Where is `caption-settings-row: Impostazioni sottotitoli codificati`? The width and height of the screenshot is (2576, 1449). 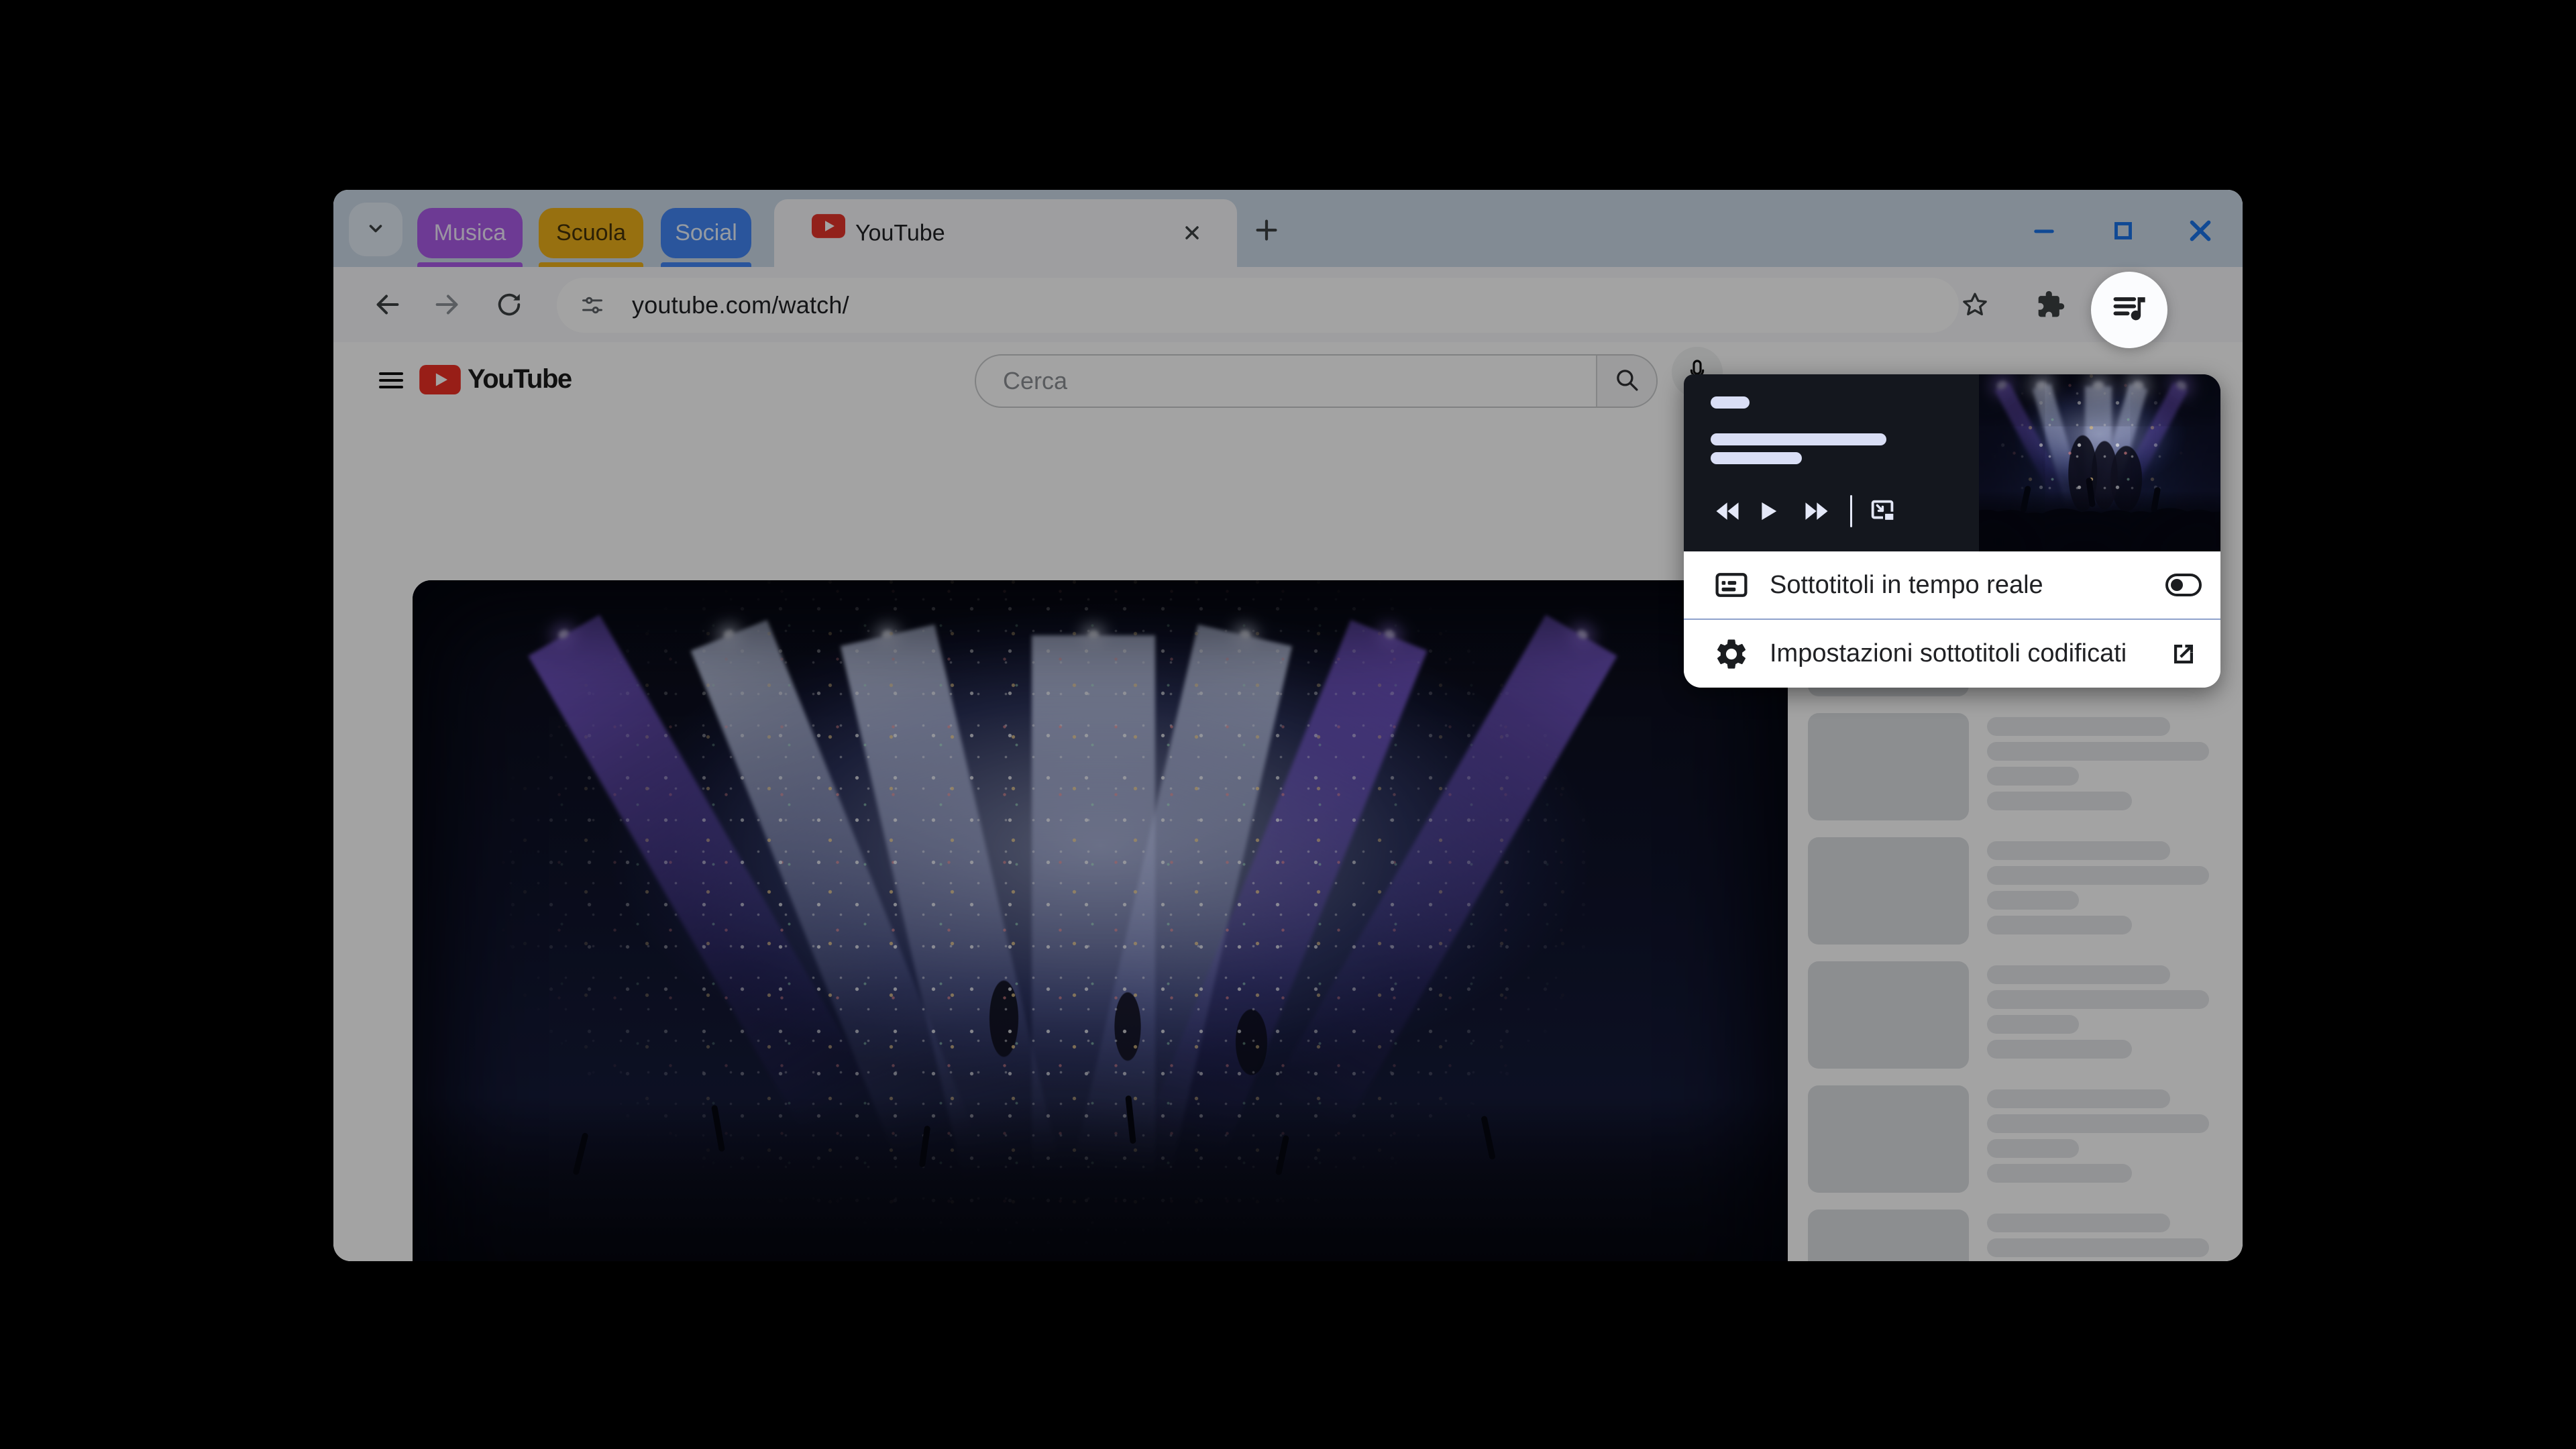 caption-settings-row: Impostazioni sottotitoli codificati is located at coordinates (1952, 654).